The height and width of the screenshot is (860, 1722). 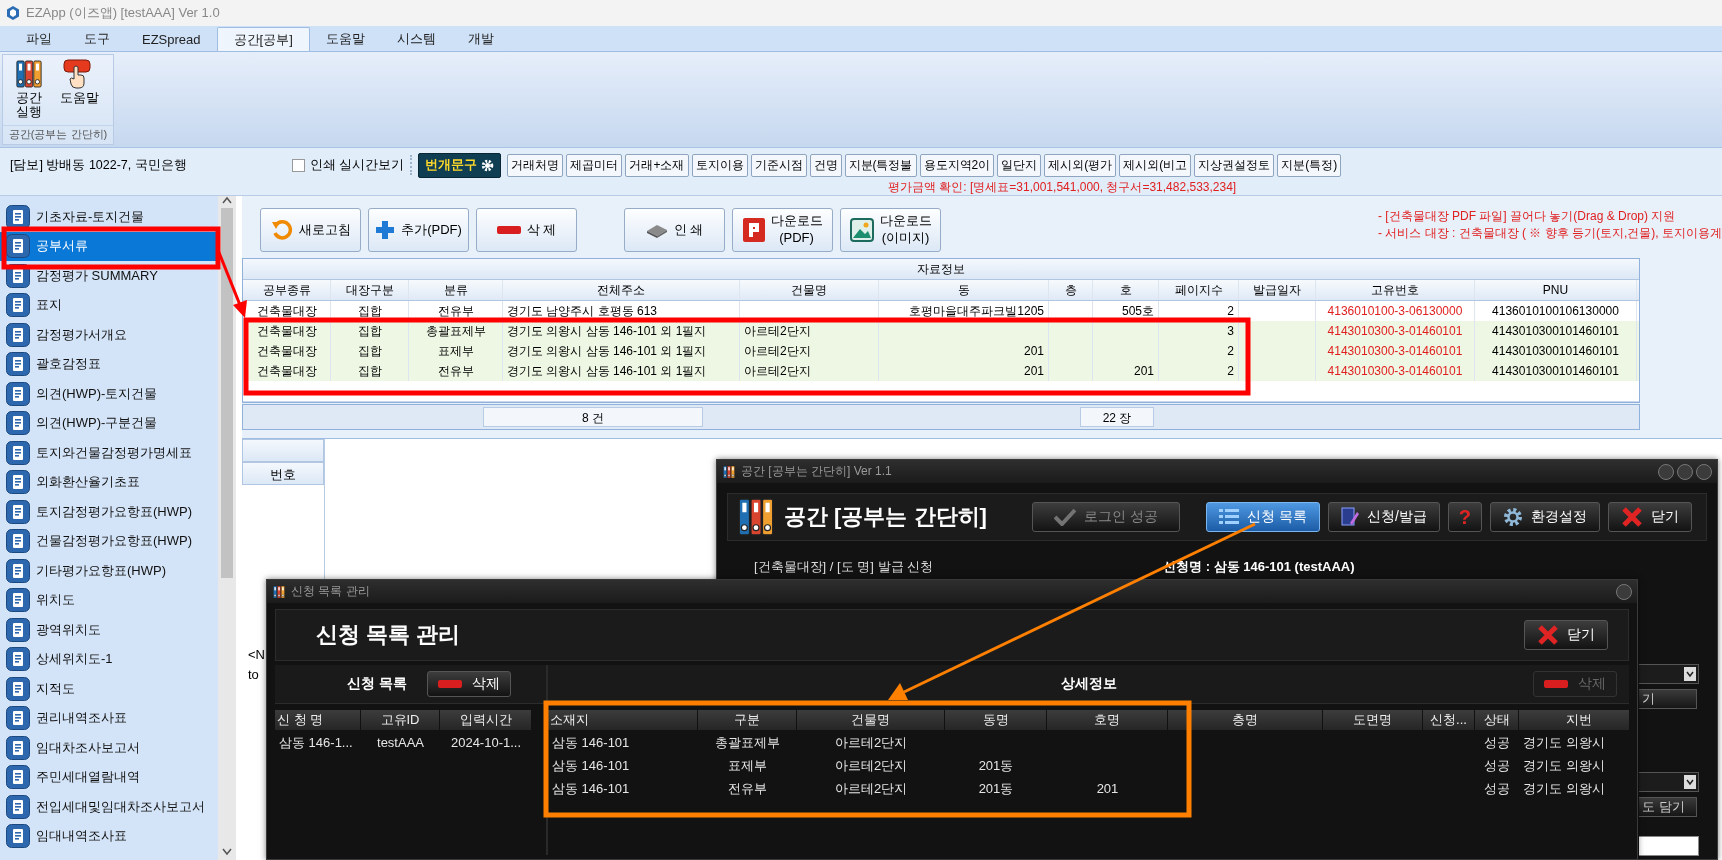 What do you see at coordinates (109, 630) in the screenshot?
I see `sidebar-item: 광역위치도` at bounding box center [109, 630].